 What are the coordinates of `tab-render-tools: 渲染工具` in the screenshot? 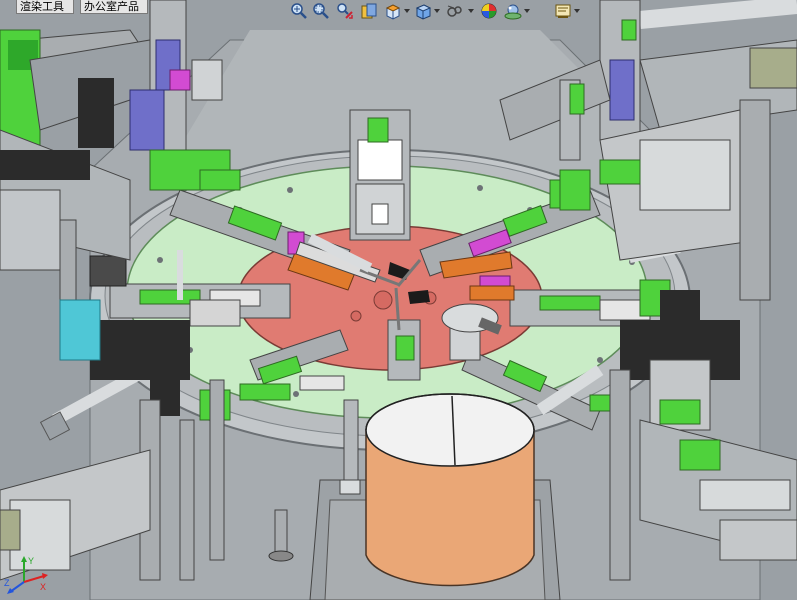 It's located at (45, 7).